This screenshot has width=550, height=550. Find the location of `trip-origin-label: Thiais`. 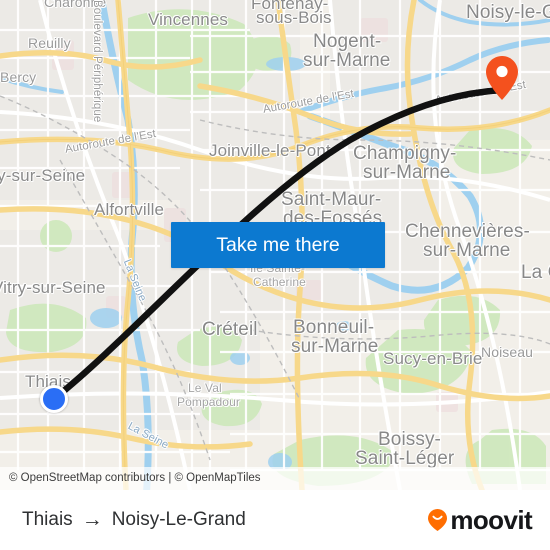

trip-origin-label: Thiais is located at coordinates (47, 519).